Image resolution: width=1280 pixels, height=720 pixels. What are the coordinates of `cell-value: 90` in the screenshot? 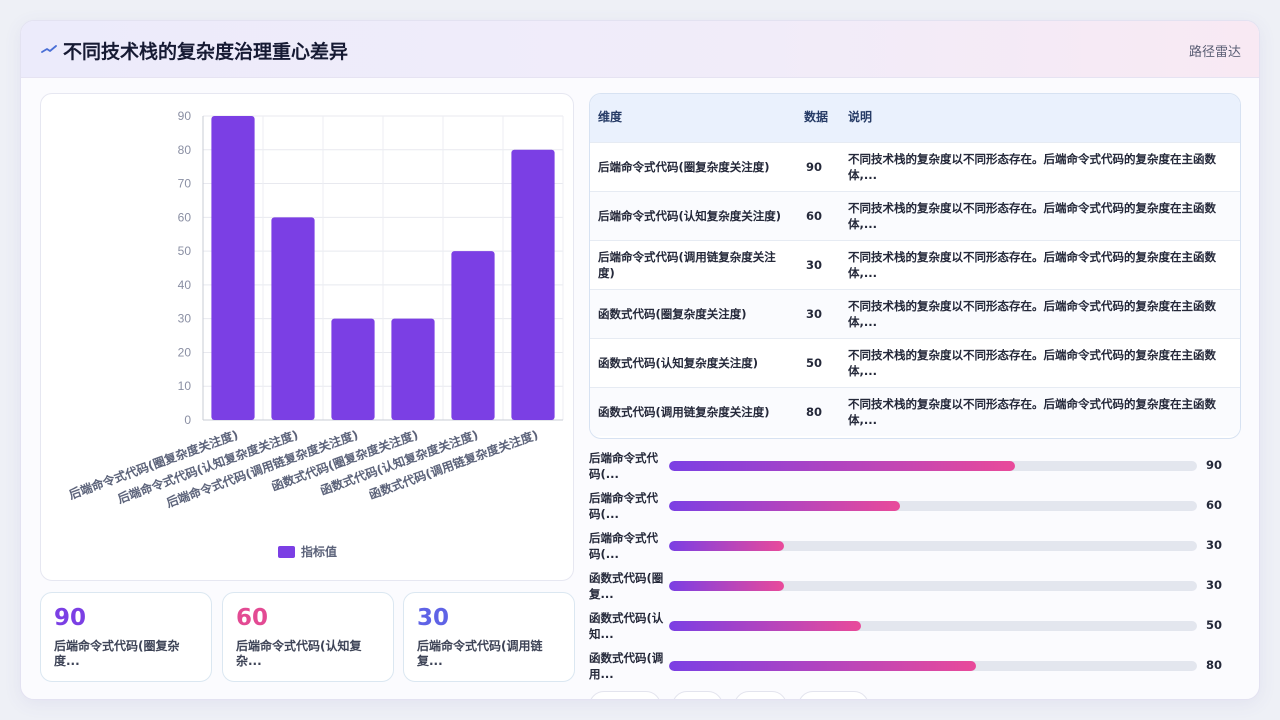 It's located at (819, 166).